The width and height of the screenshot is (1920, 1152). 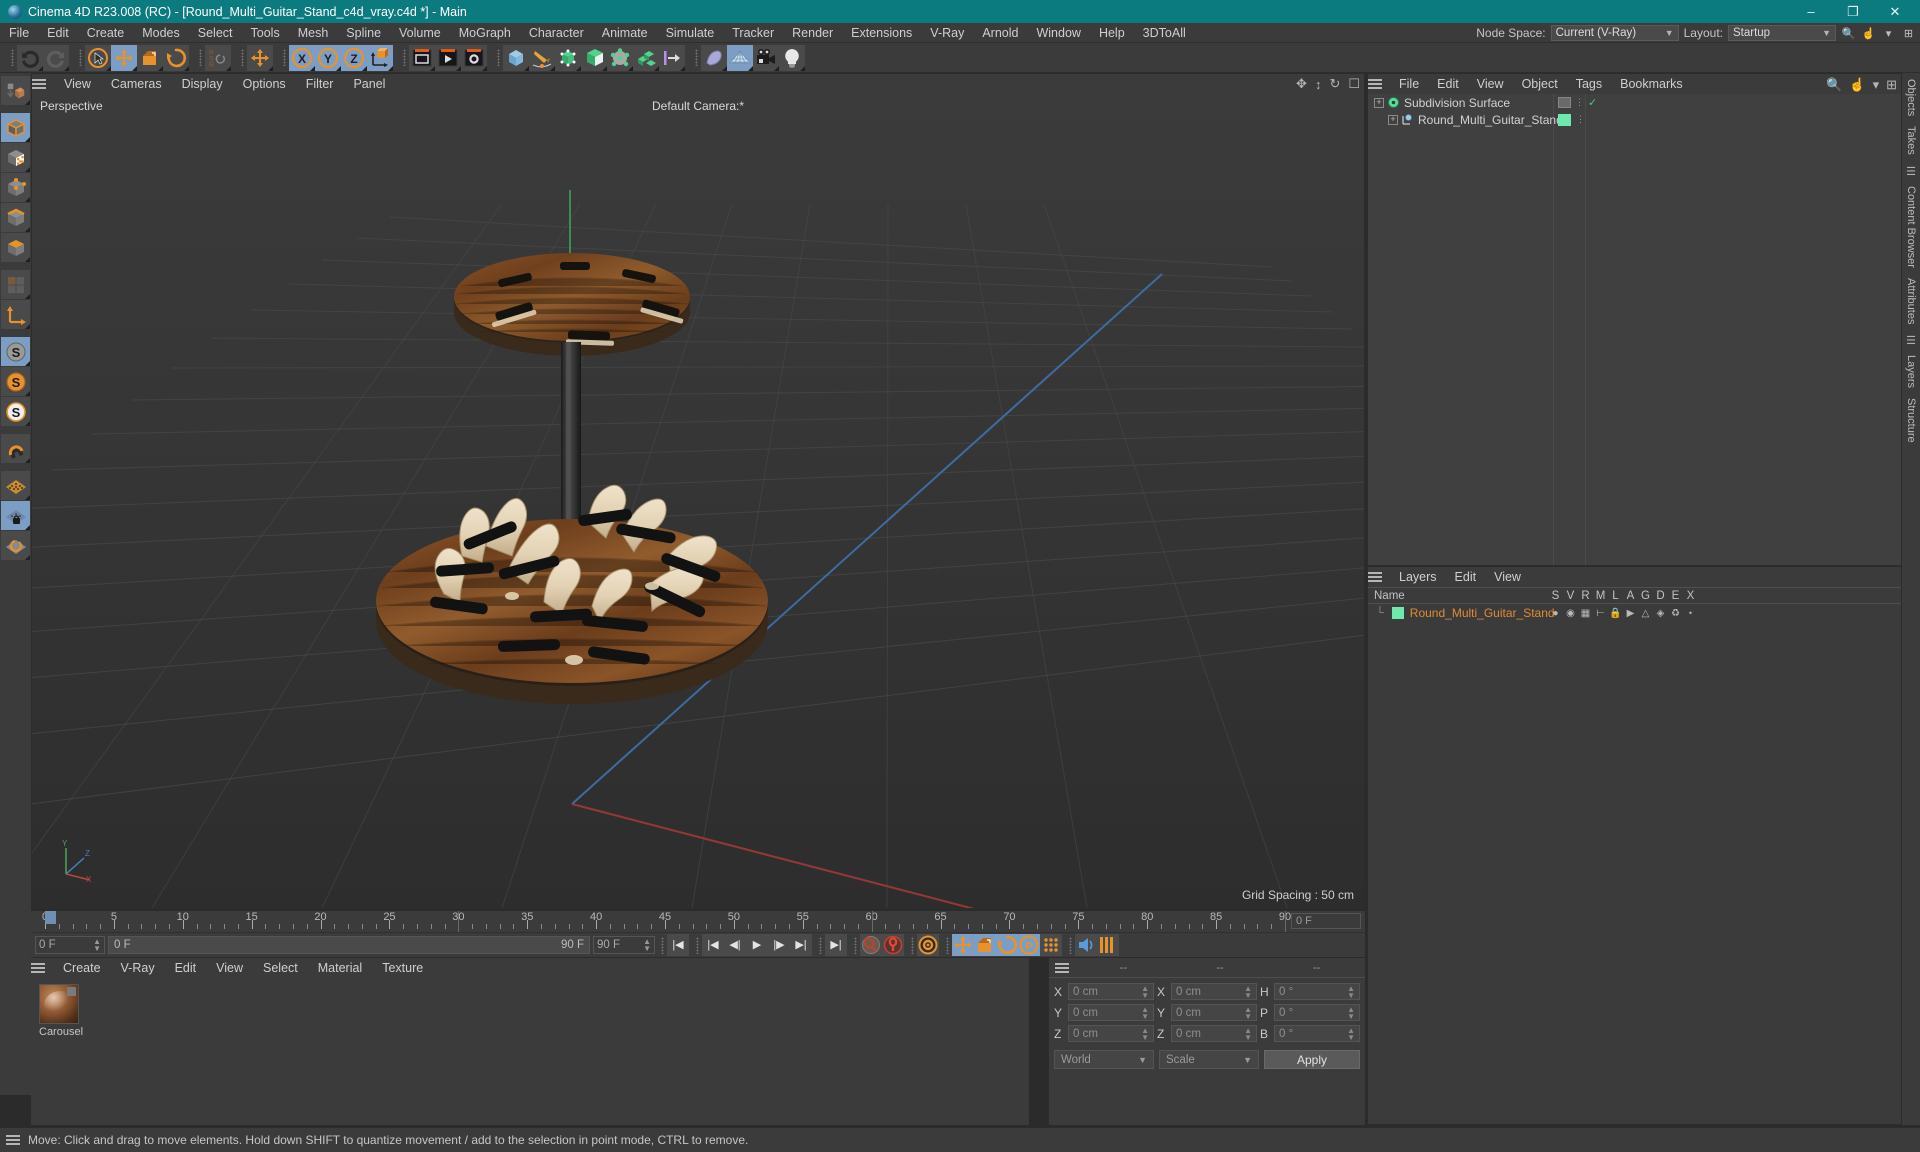 What do you see at coordinates (1615, 596) in the screenshot?
I see `layer-column-l: L` at bounding box center [1615, 596].